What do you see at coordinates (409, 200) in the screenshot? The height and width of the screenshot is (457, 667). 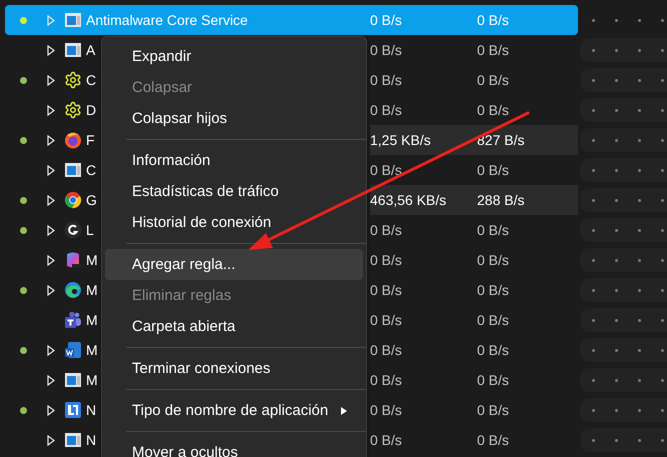 I see `download-rate: 463,56 KB/s` at bounding box center [409, 200].